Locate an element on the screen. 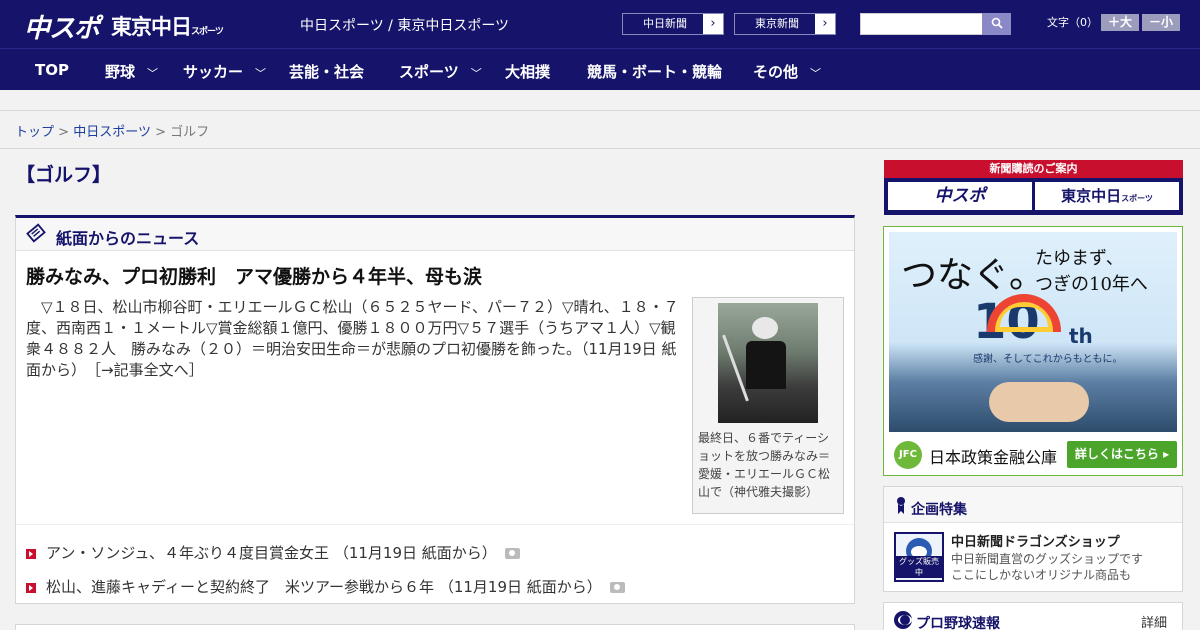 The height and width of the screenshot is (630, 1200). nav-item-other: その他 ﹀ is located at coordinates (787, 71).